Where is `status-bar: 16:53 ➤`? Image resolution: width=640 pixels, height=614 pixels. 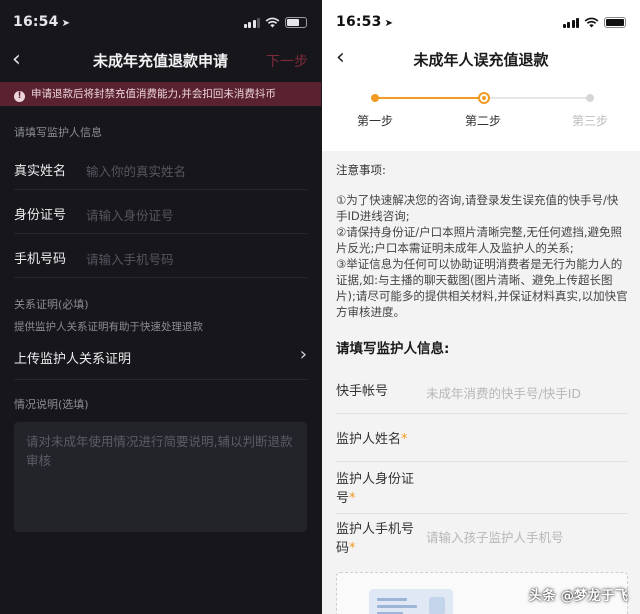
status-bar: 16:53 ➤ is located at coordinates (481, 24).